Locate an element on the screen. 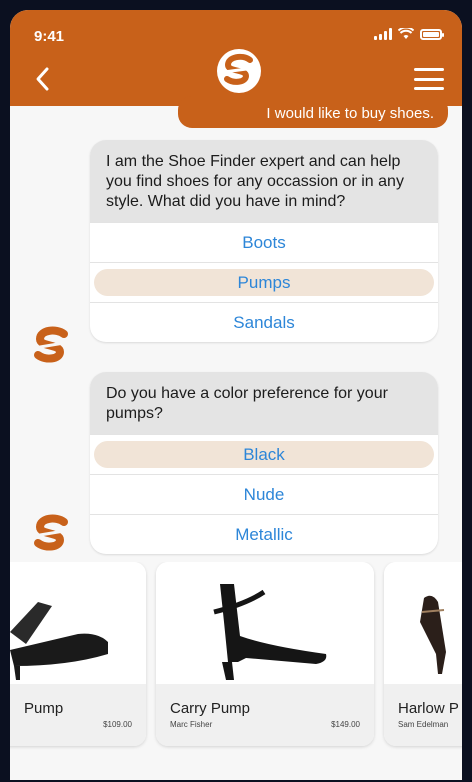 This screenshot has height=782, width=472. product-name: Harlow P is located at coordinates (428, 708).